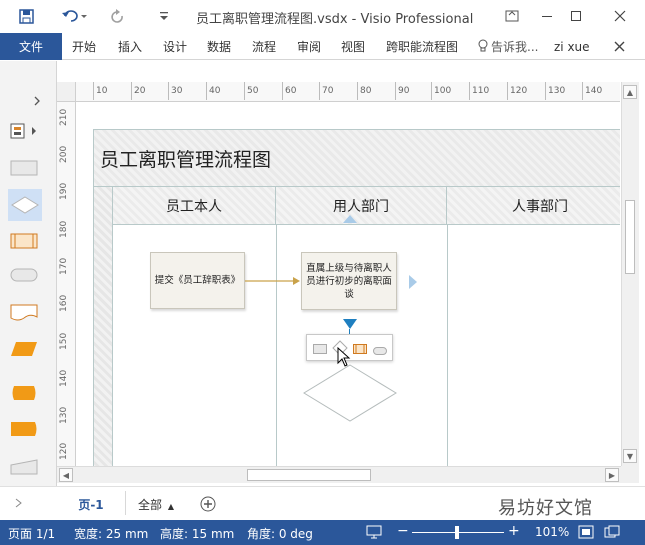  I want to click on status-angle: 角度: 0 deg, so click(280, 534).